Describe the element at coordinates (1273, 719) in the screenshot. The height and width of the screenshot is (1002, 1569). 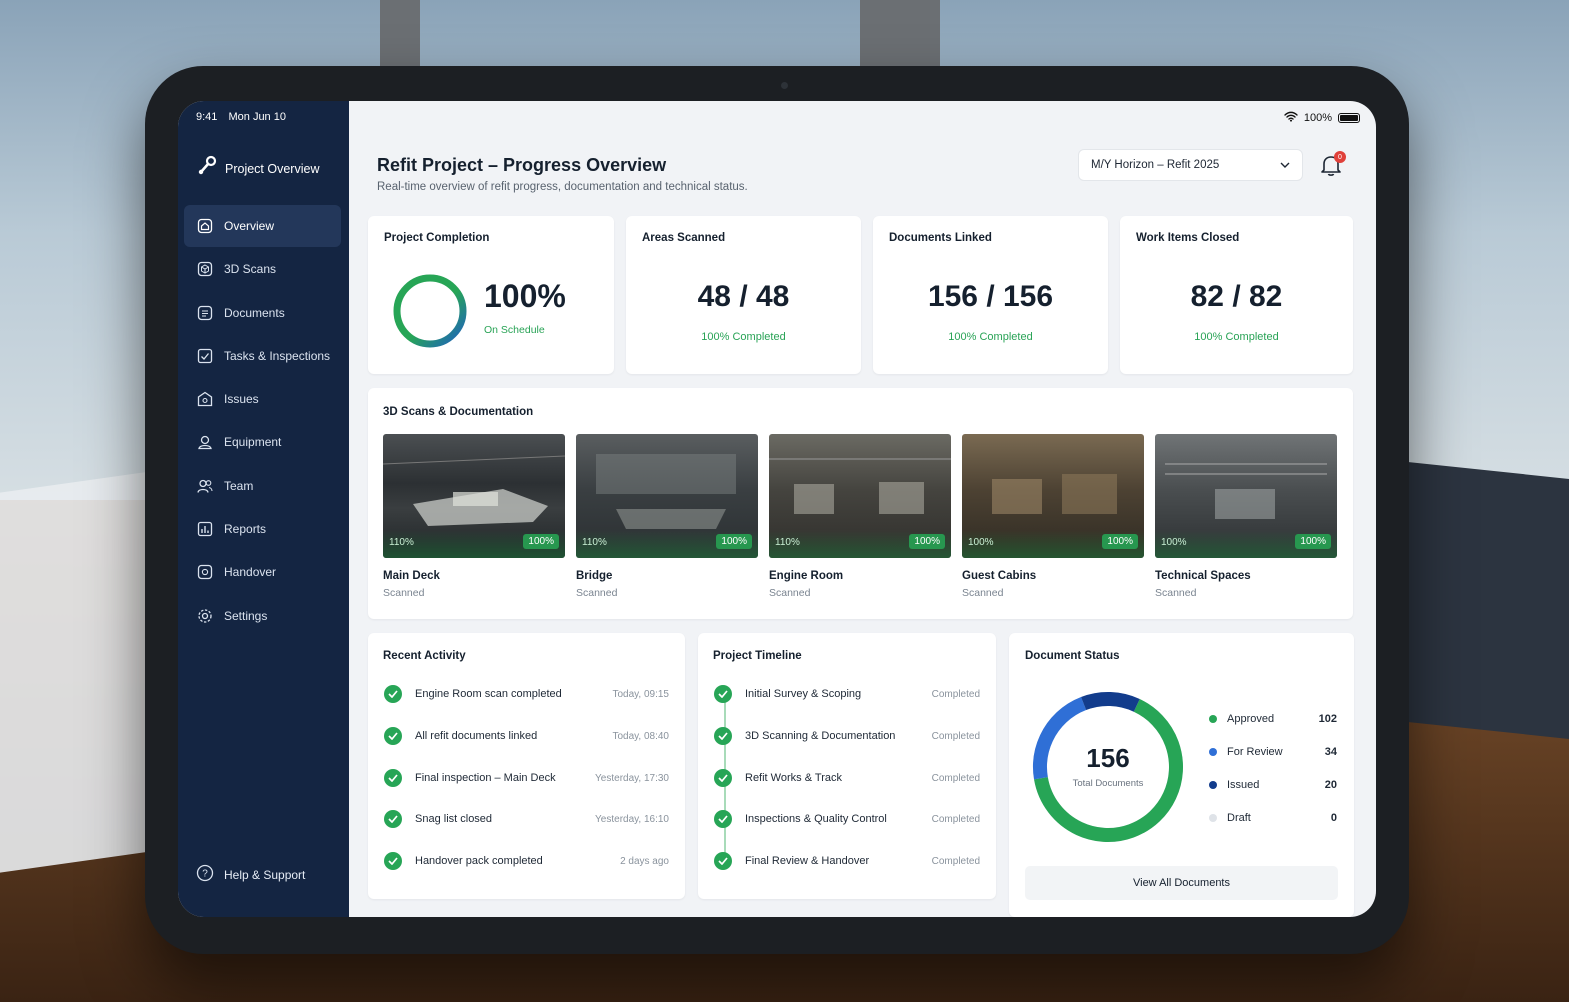
I see `legend-approved: Approved 102` at that location.